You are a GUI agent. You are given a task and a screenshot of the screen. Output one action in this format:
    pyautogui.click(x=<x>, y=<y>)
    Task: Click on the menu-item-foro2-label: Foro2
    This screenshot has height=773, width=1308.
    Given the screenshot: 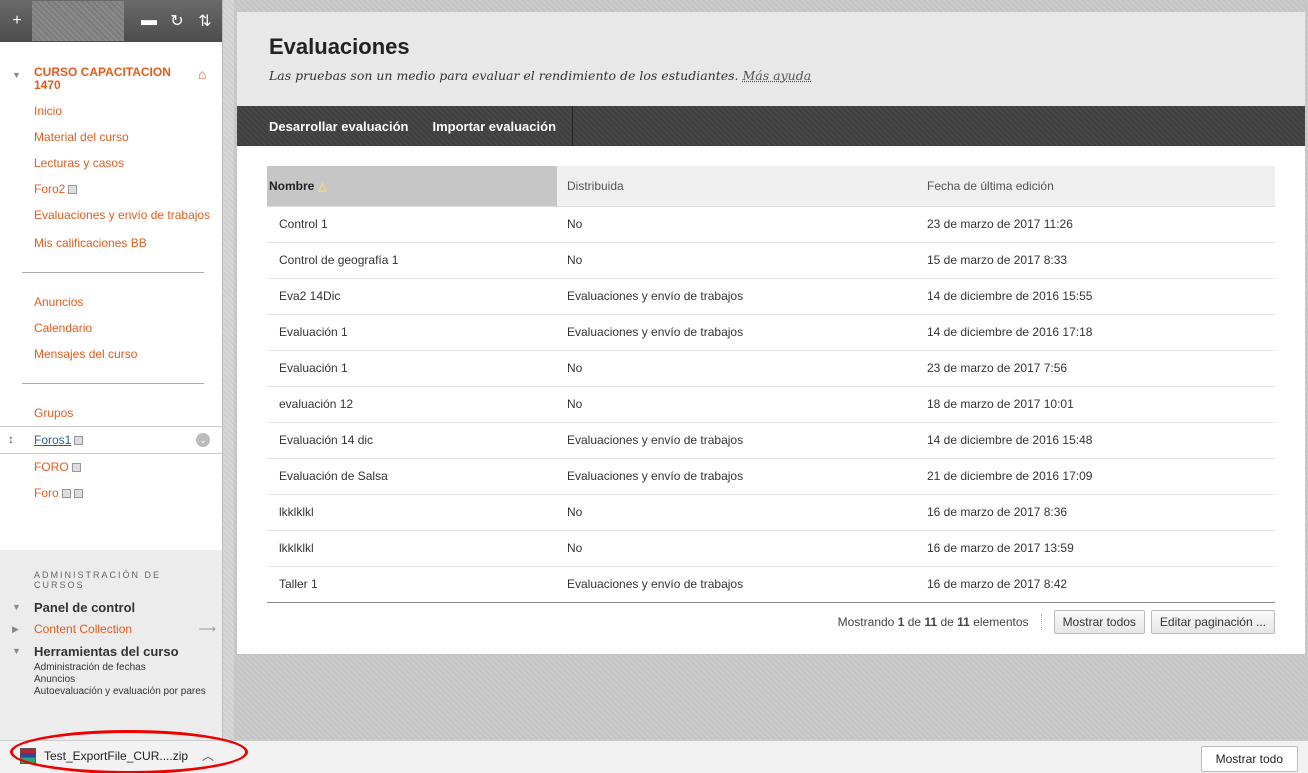 What is the action you would take?
    pyautogui.click(x=50, y=189)
    